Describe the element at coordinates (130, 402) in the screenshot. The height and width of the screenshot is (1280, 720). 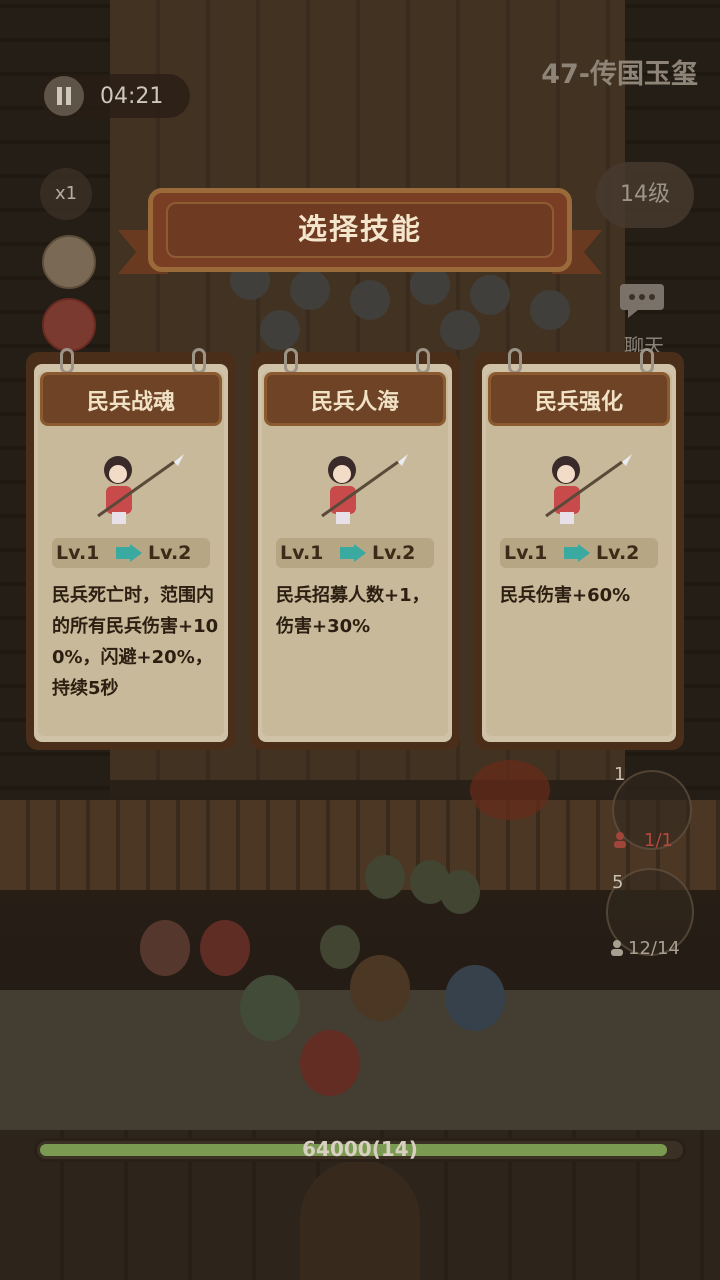
I see `skill-name: 民兵战魂` at that location.